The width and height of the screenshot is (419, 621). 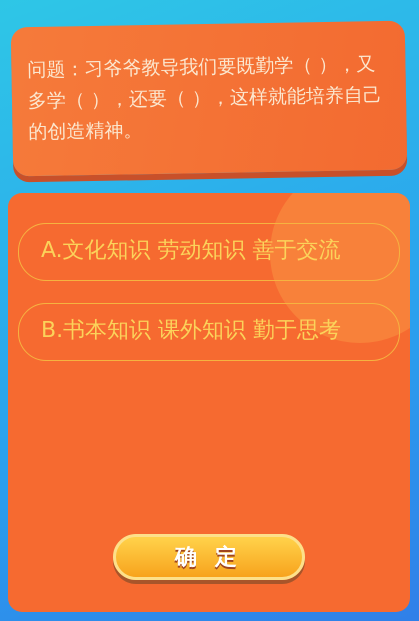 I want to click on answer-option: B.书本知识 课外知识 勤于思考, so click(x=209, y=332).